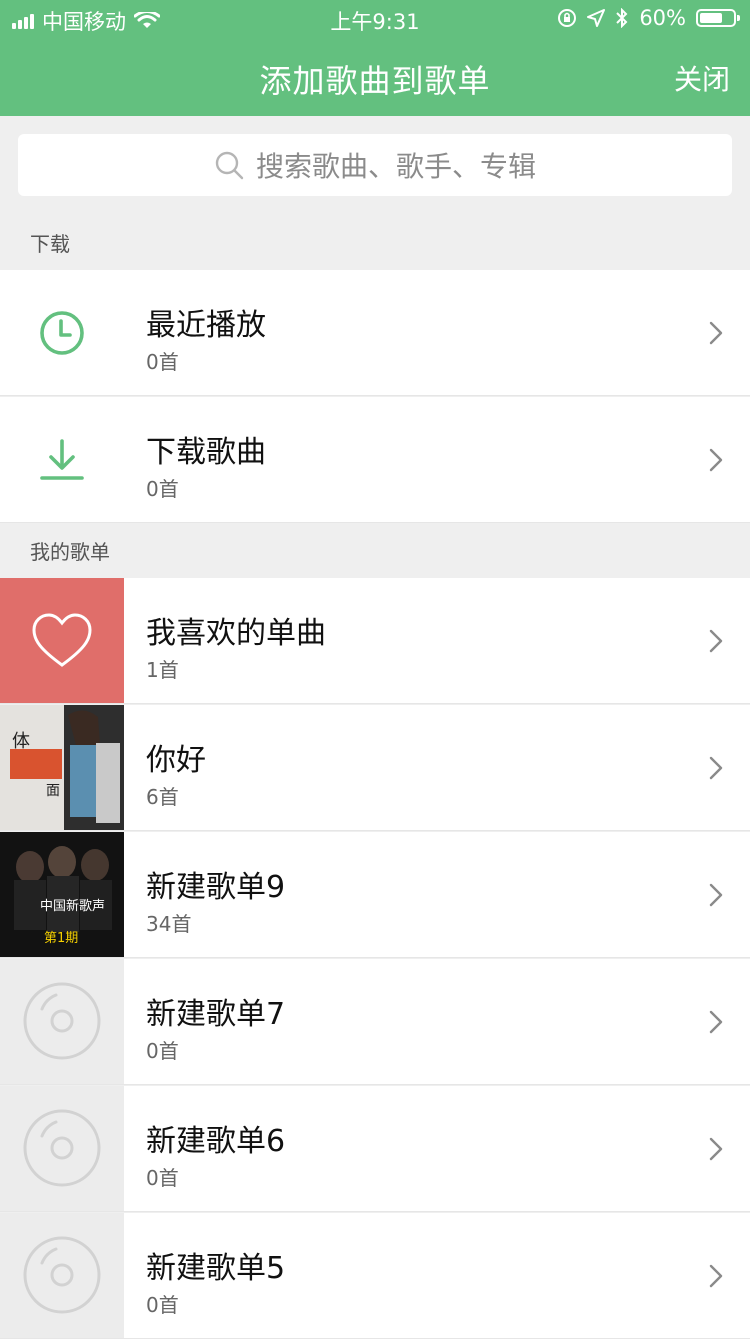 Image resolution: width=750 pixels, height=1339 pixels. What do you see at coordinates (216, 1141) in the screenshot?
I see `playlist-title: 新建歌单6` at bounding box center [216, 1141].